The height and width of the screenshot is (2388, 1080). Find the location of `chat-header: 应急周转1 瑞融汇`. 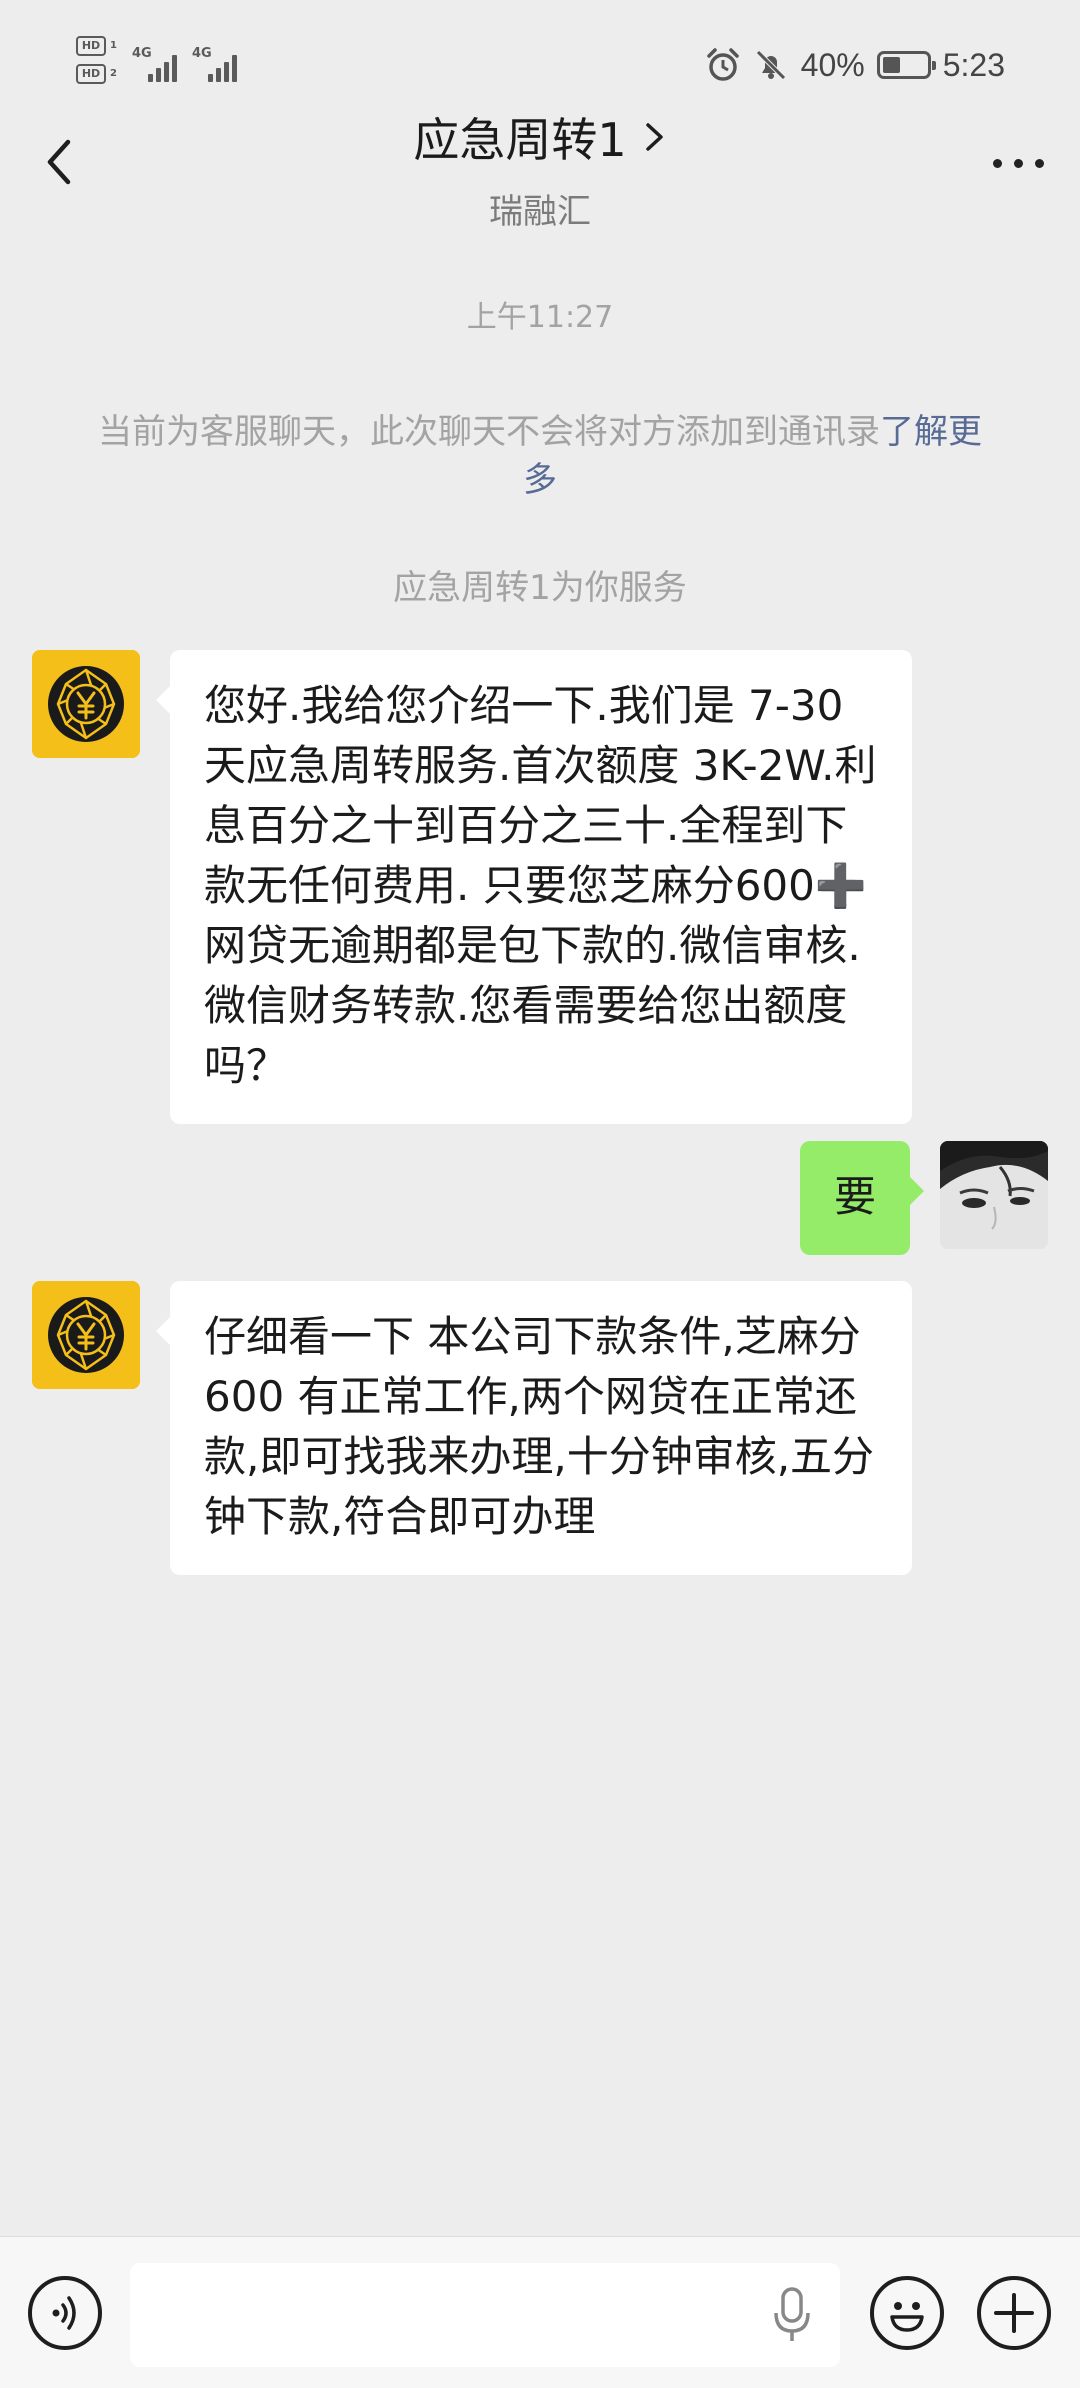

chat-header: 应急周转1 瑞融汇 is located at coordinates (540, 166).